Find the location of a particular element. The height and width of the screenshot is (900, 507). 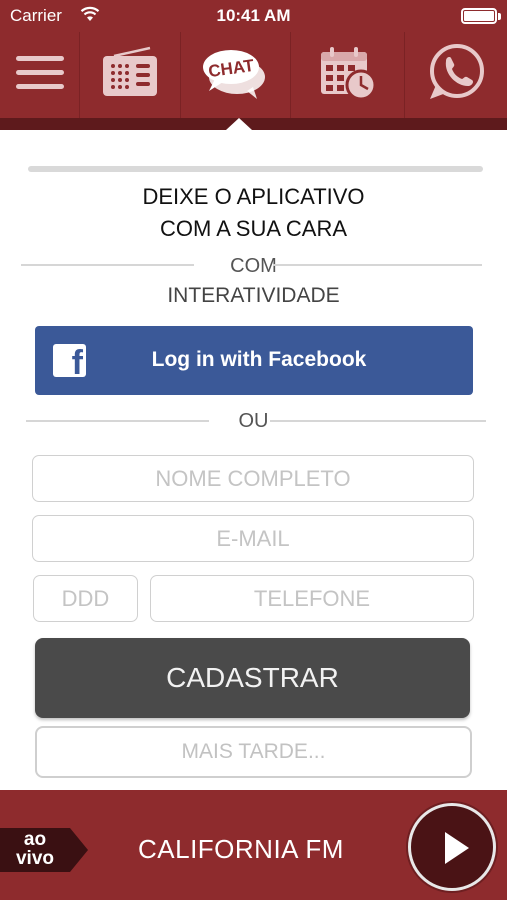

status-bar: Carrier 10:41 AM is located at coordinates (253, 16).